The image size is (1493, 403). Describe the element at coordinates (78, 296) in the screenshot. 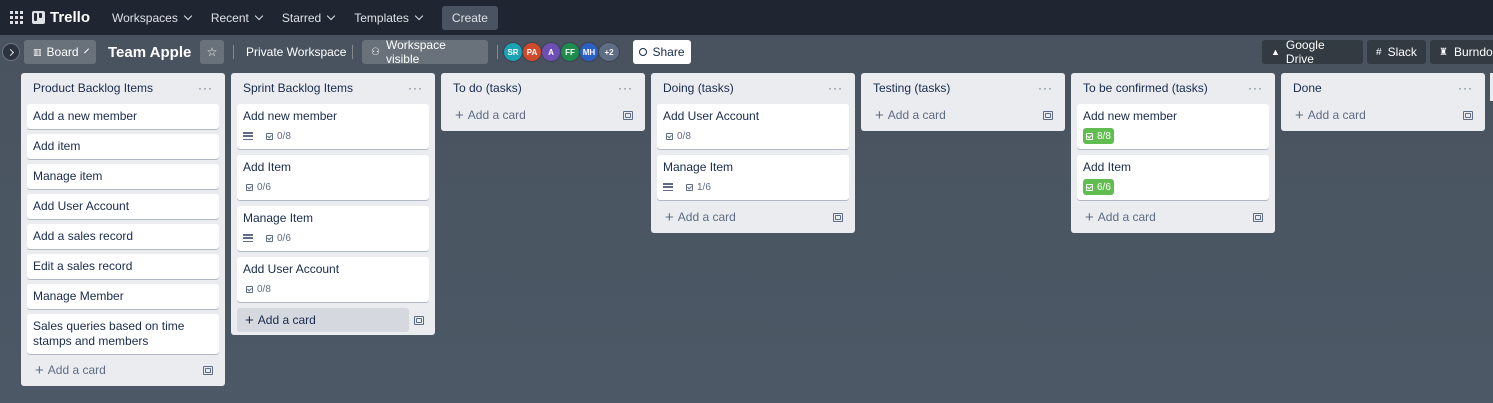

I see `card-title: Manage Member` at that location.